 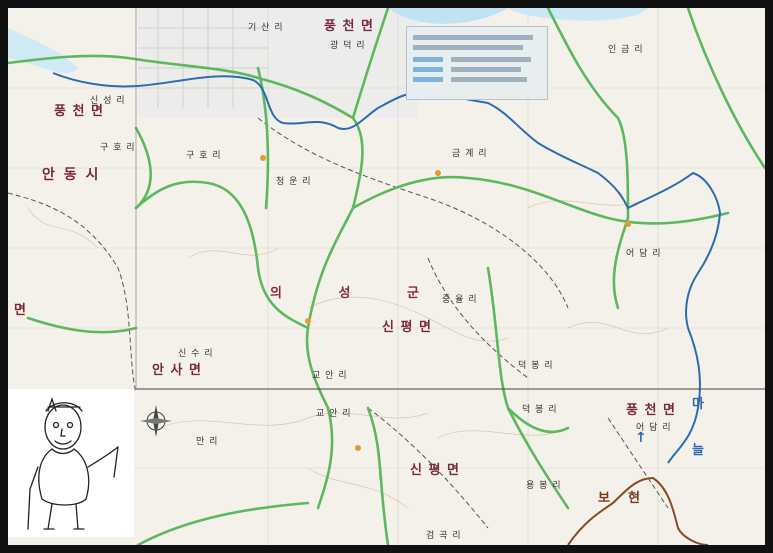 What do you see at coordinates (348, 46) in the screenshot?
I see `label-gwangdeok: 광 덕 리` at bounding box center [348, 46].